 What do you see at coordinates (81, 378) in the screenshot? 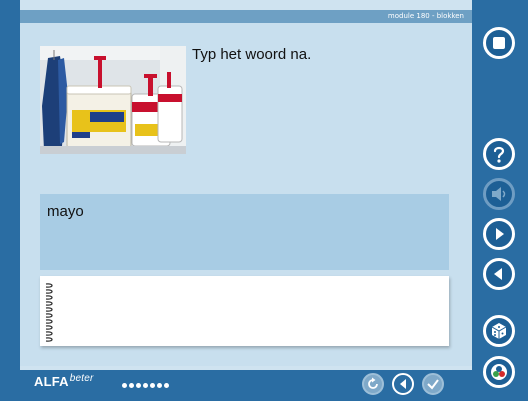
I see `brand-sup: beter` at bounding box center [81, 378].